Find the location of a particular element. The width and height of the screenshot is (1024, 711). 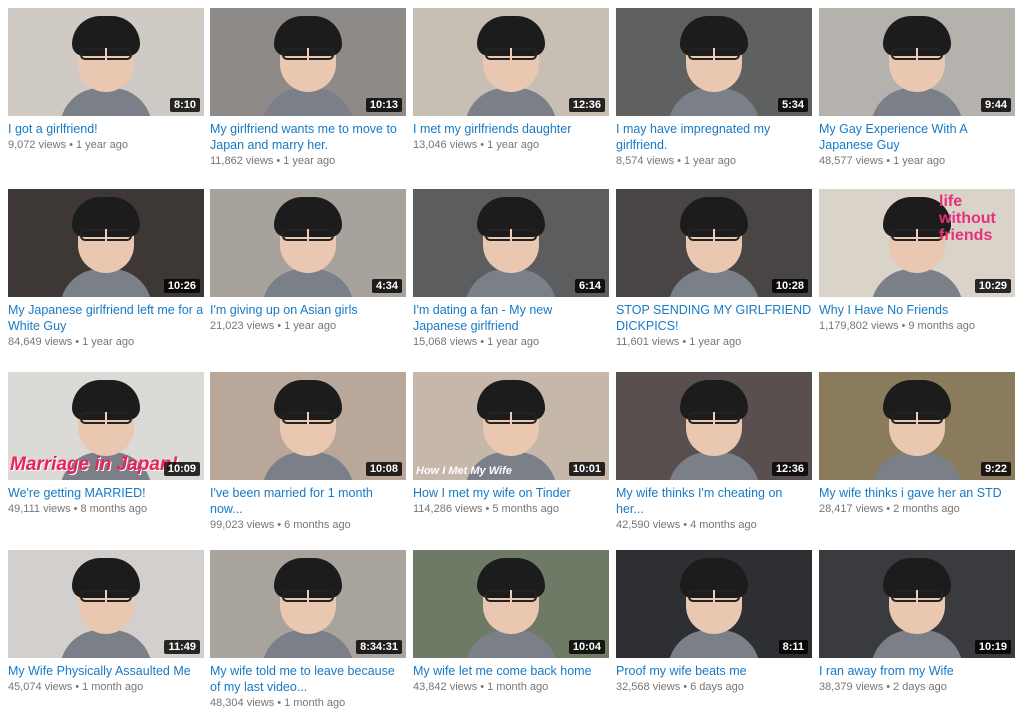

video-thumbnail: 4:34 is located at coordinates (308, 243).